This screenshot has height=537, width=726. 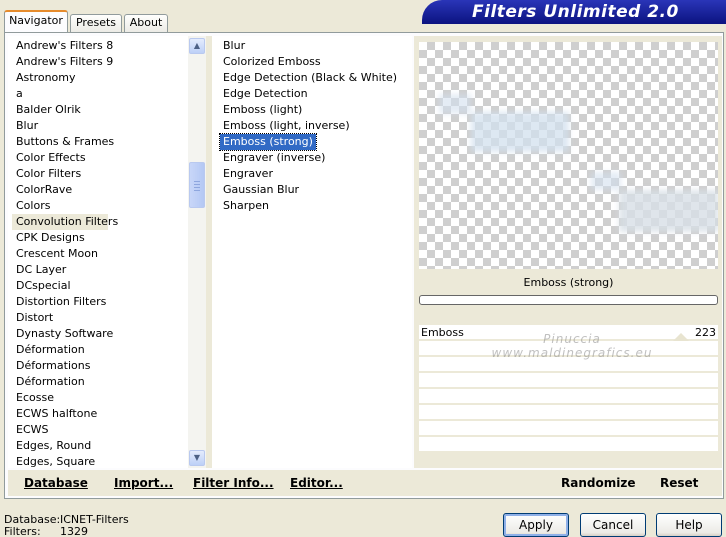 What do you see at coordinates (100, 302) in the screenshot?
I see `category-item: Distortion Filters` at bounding box center [100, 302].